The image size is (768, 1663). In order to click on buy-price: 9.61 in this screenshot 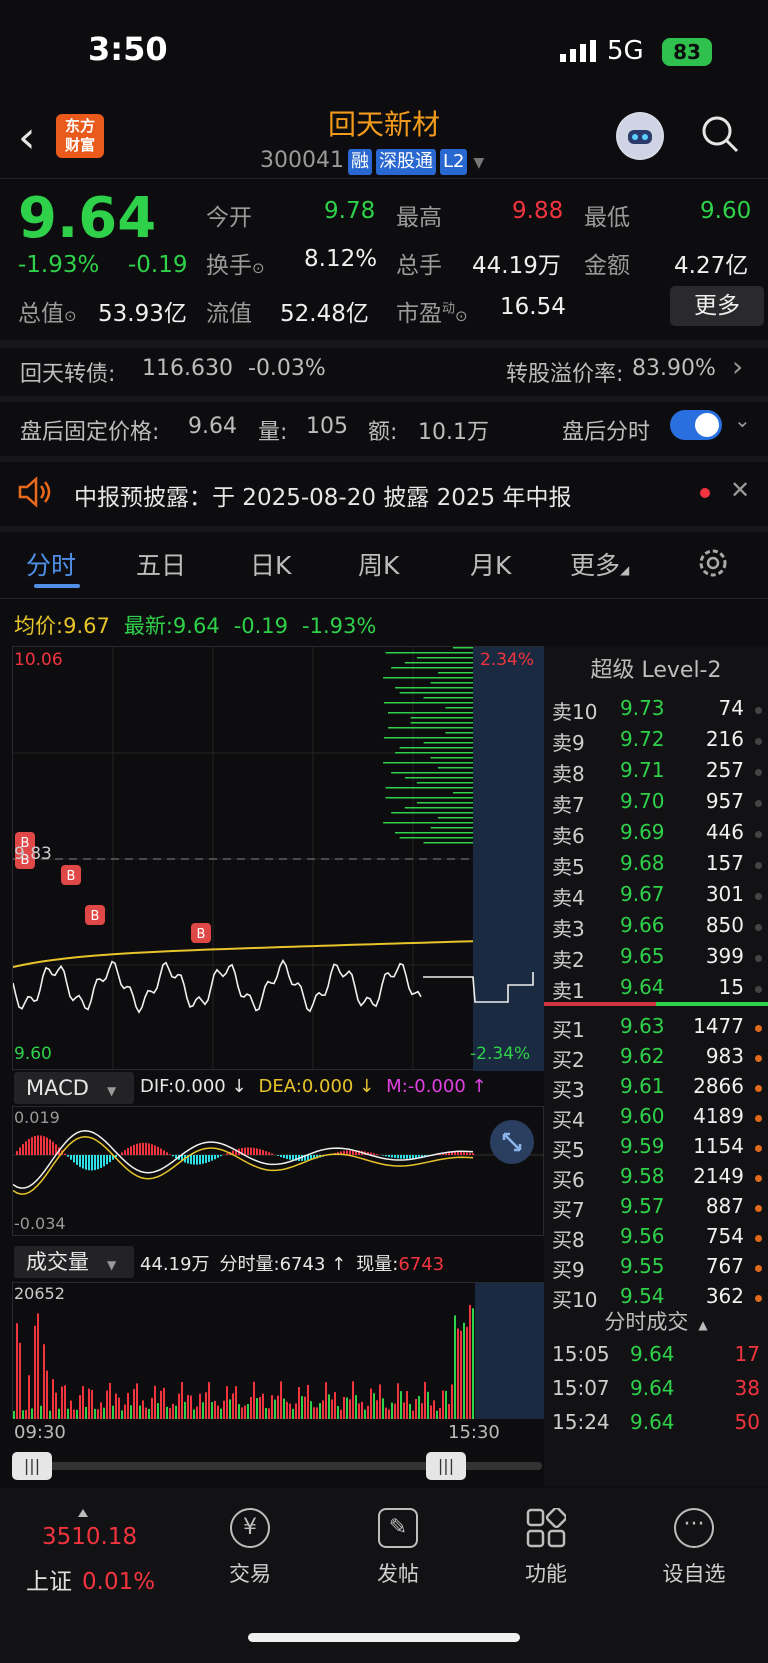, I will do `click(642, 1086)`.